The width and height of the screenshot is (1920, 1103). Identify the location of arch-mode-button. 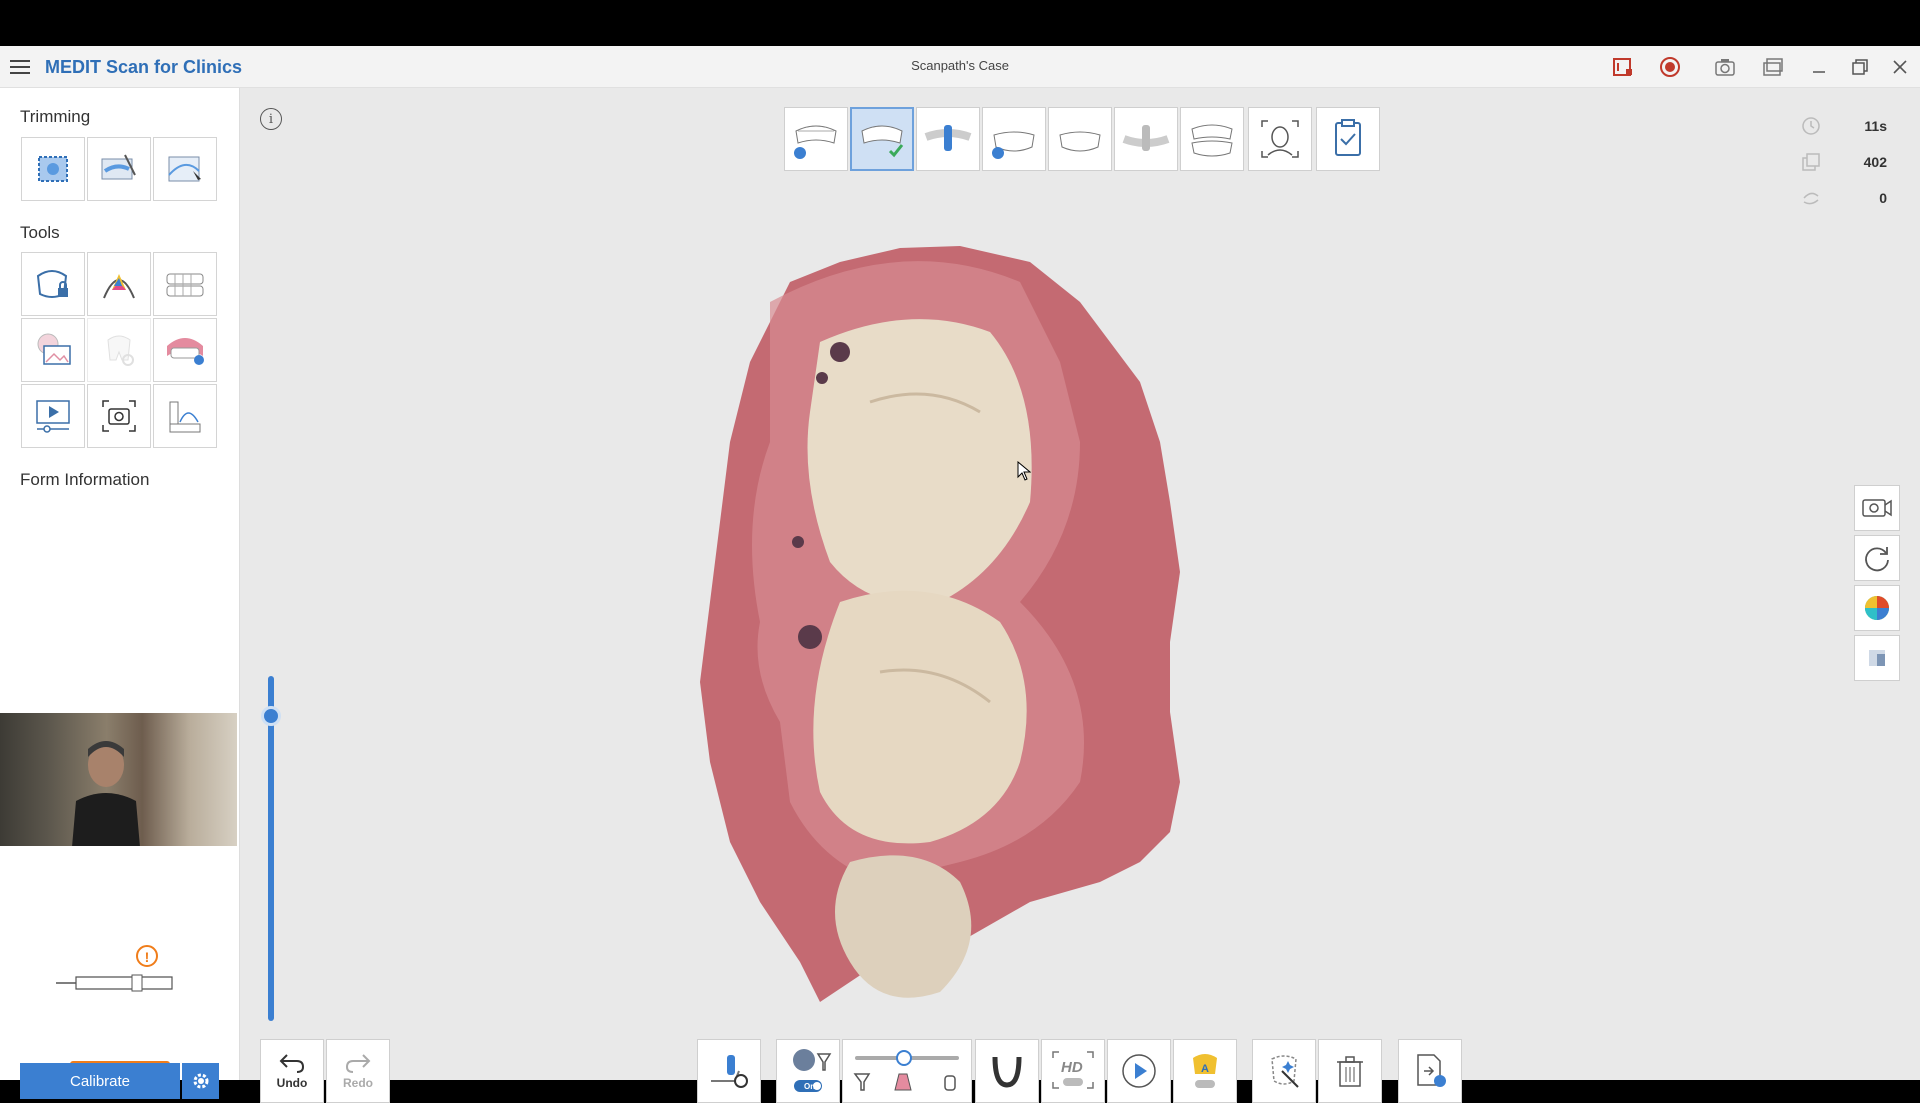
(1007, 1071).